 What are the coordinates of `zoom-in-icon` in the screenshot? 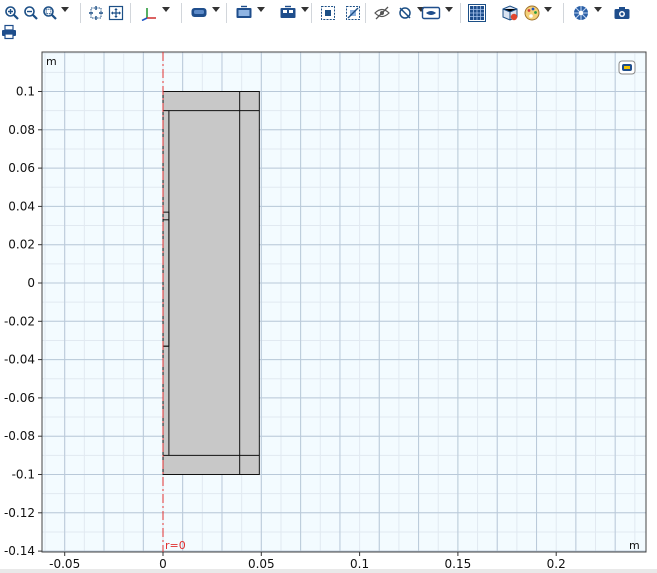 It's located at (12, 13).